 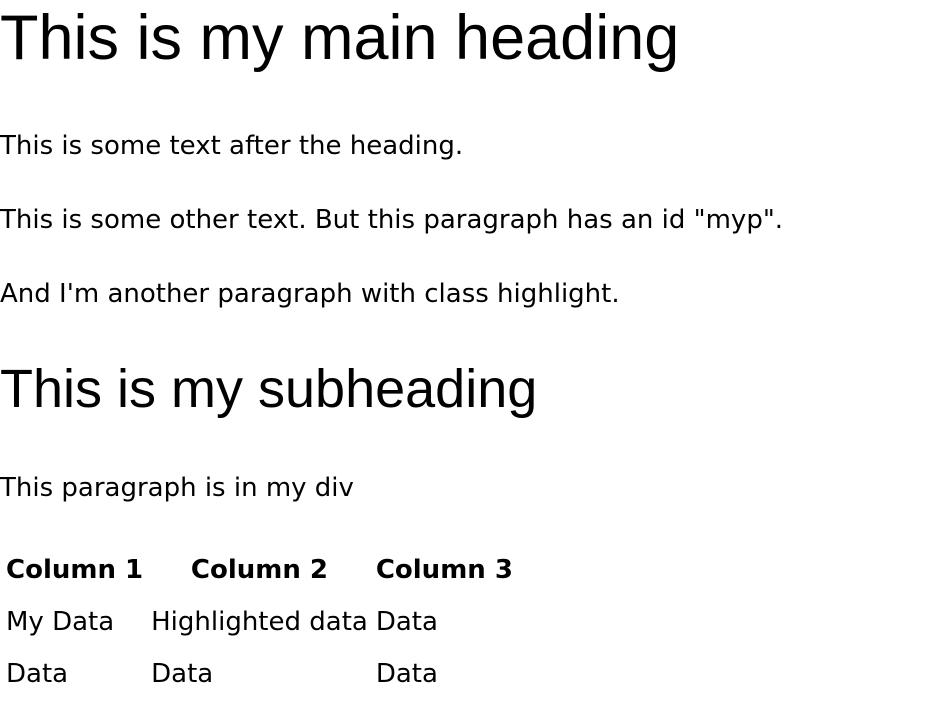 I want to click on table-header-row: Column 1 Column 2 Column 3, so click(x=259, y=570).